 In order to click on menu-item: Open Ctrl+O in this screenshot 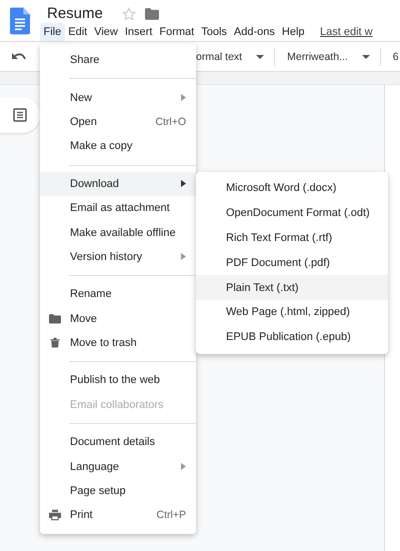, I will do `click(118, 122)`.